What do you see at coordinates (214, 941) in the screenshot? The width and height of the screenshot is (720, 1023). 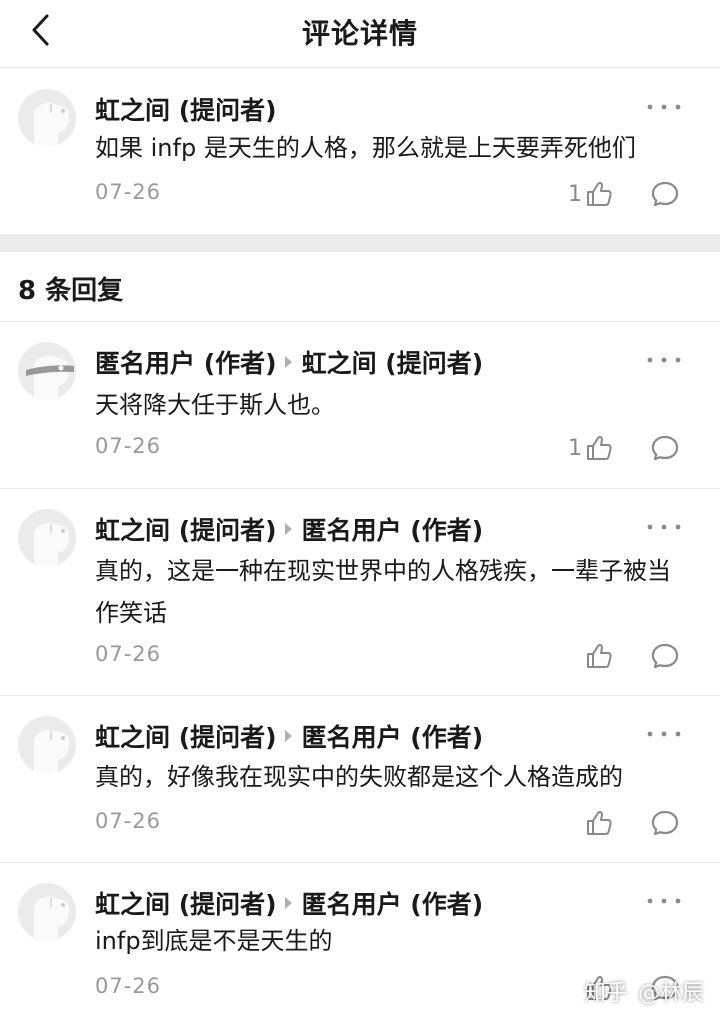 I see `reply-text: infp到底是不是天生的` at bounding box center [214, 941].